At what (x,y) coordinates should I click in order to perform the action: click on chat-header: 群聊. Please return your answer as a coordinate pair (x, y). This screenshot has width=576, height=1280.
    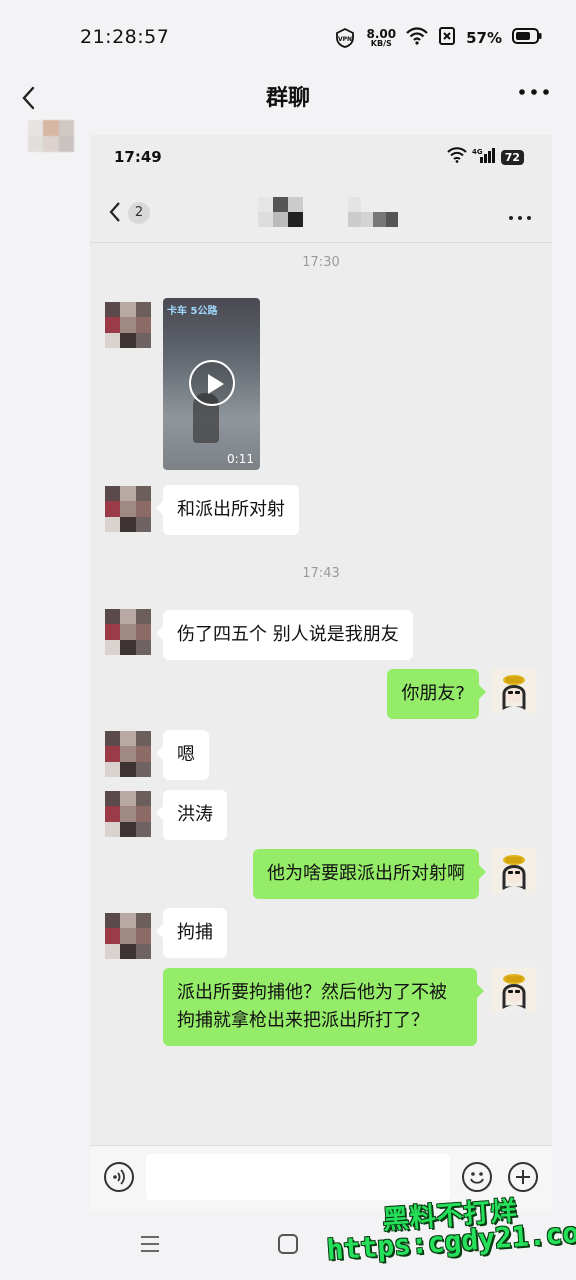
    Looking at the image, I should click on (288, 100).